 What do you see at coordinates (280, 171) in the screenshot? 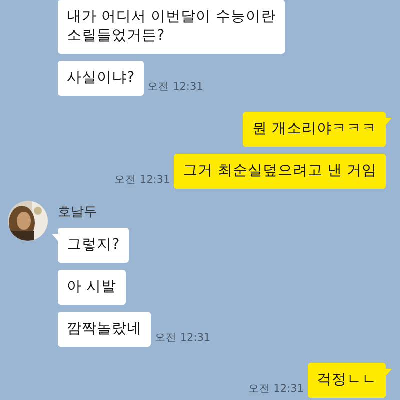
I see `message-bubble: 그거 최순실덮으려고 낸 거임` at bounding box center [280, 171].